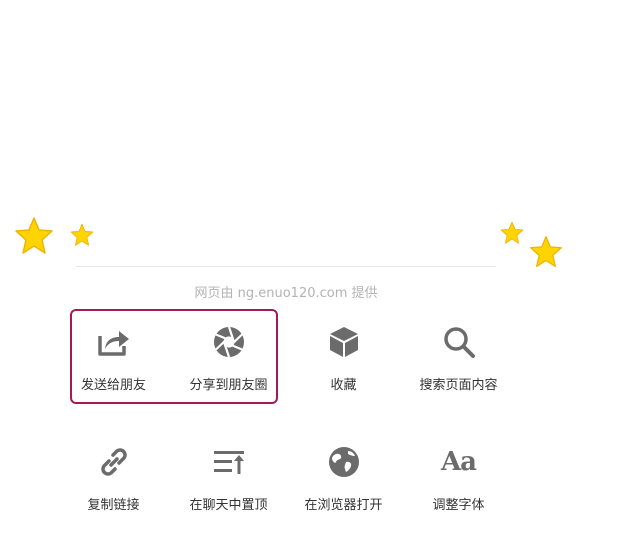 The image size is (618, 557). What do you see at coordinates (458, 385) in the screenshot?
I see `action-label: 搜索页面内容` at bounding box center [458, 385].